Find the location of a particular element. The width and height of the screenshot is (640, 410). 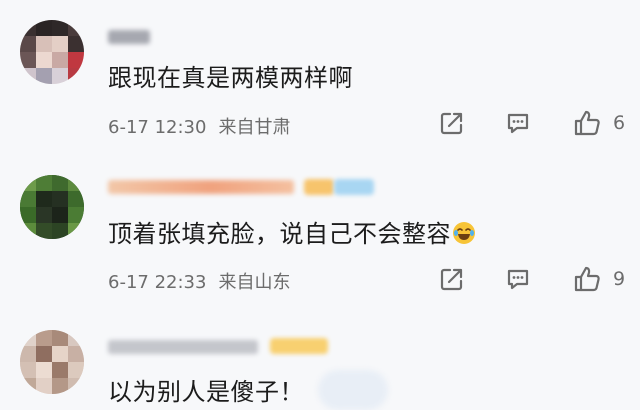

comment-location: 来自甘肃 is located at coordinates (254, 127).